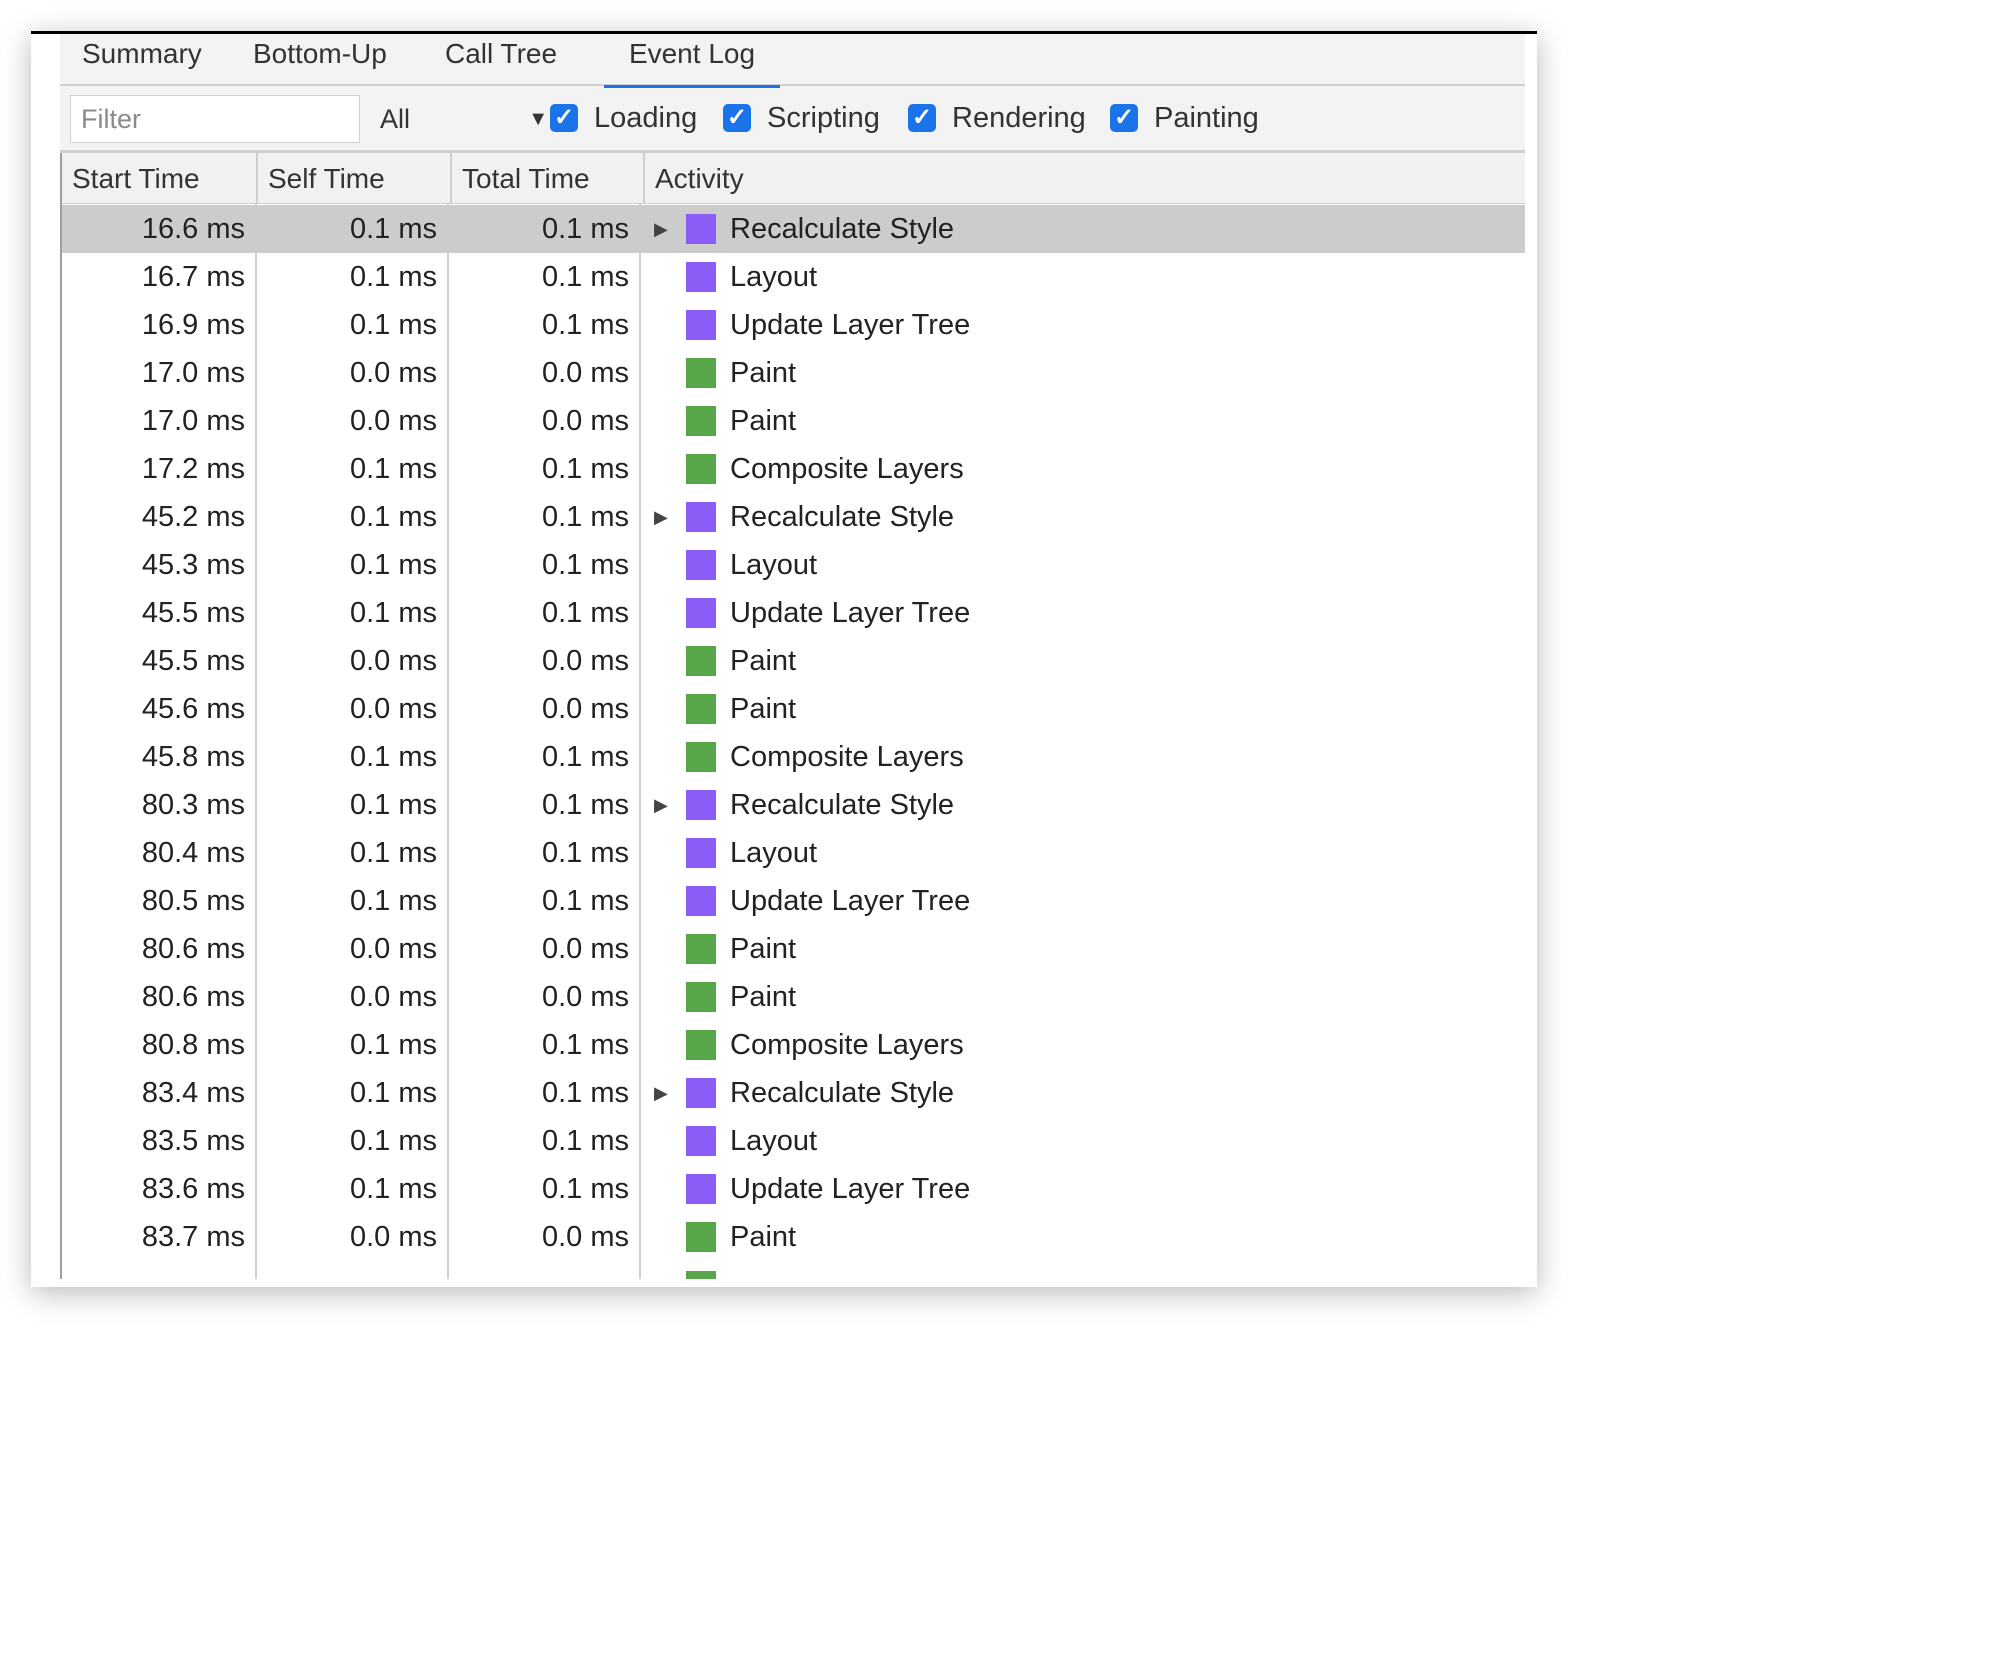 The image size is (1996, 1674). I want to click on column-header-total-time: Total Time, so click(548, 178).